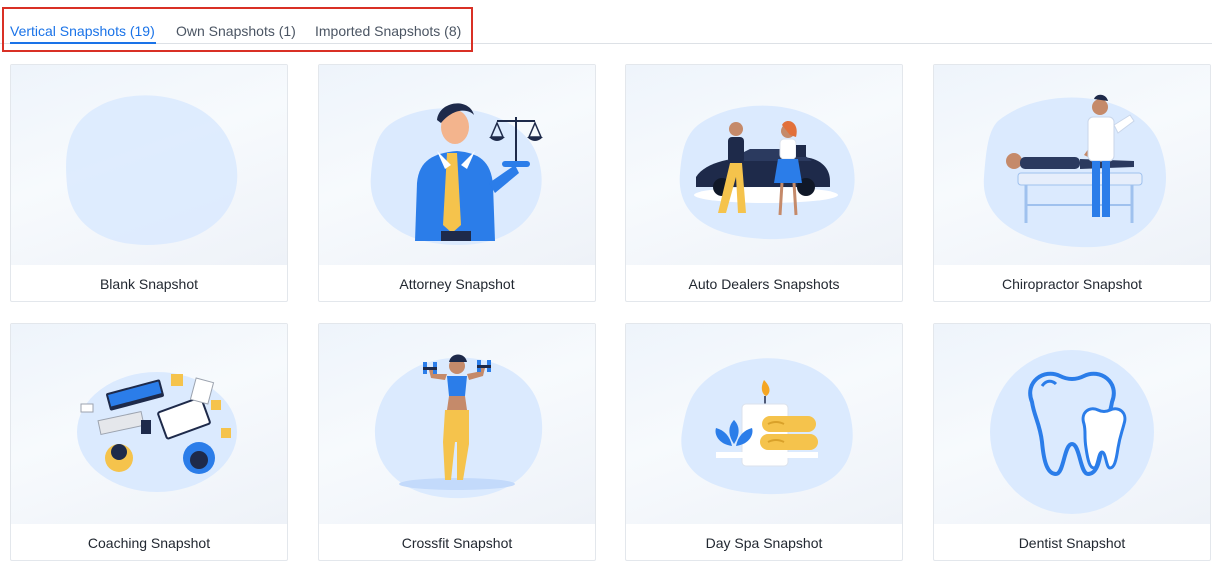 The image size is (1224, 579). I want to click on card-label: Crossfit Snapshot, so click(457, 543).